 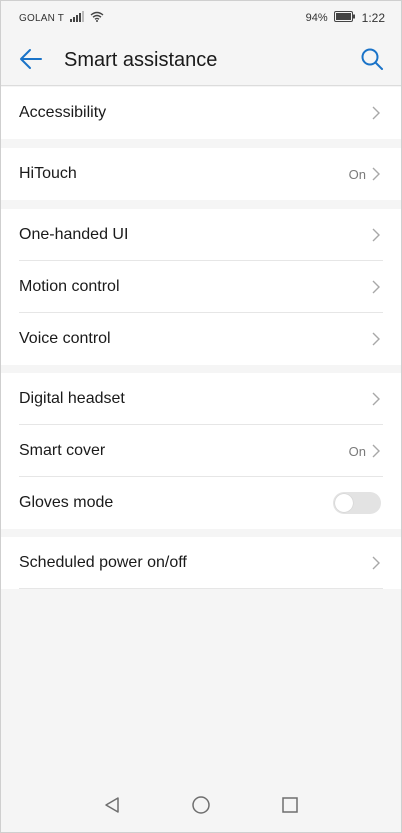 I want to click on row-label: Motion control, so click(x=69, y=286).